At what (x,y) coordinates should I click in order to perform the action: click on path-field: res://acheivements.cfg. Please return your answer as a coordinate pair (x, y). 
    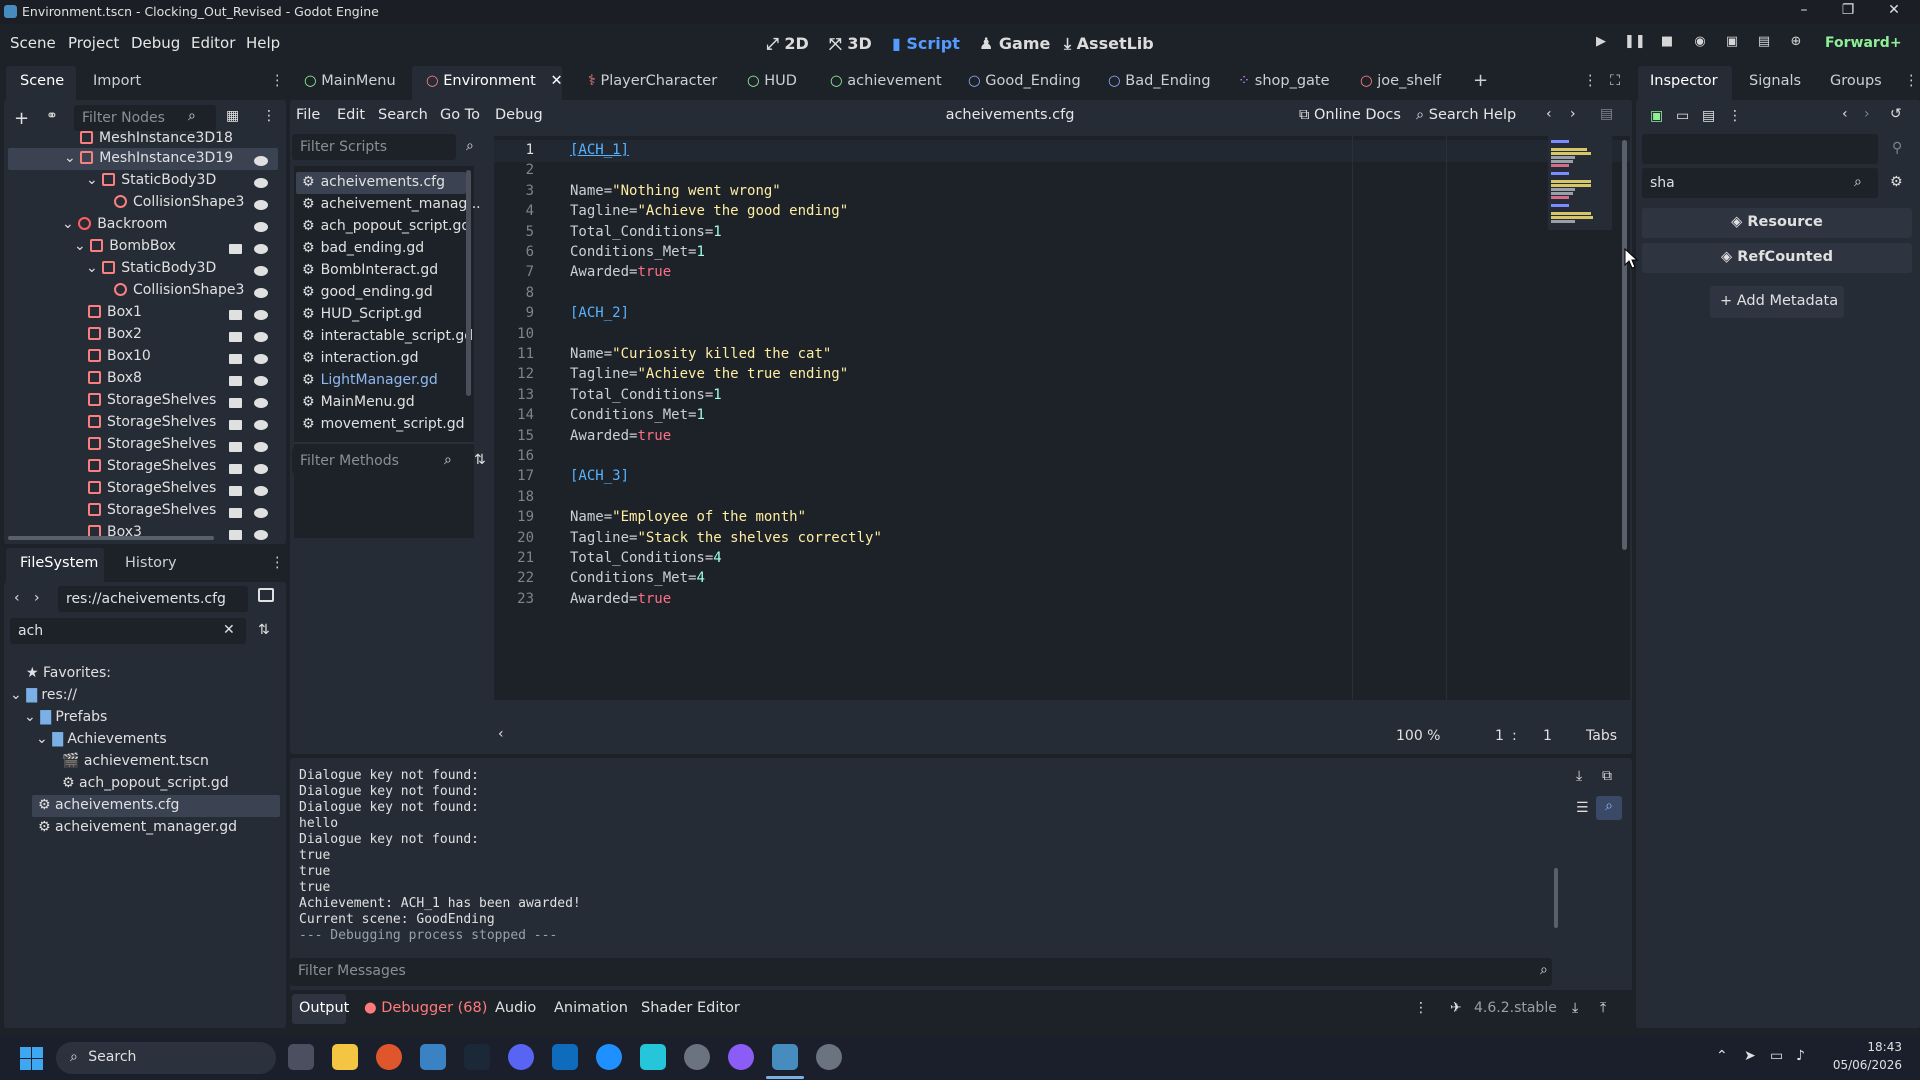
    Looking at the image, I should click on (153, 599).